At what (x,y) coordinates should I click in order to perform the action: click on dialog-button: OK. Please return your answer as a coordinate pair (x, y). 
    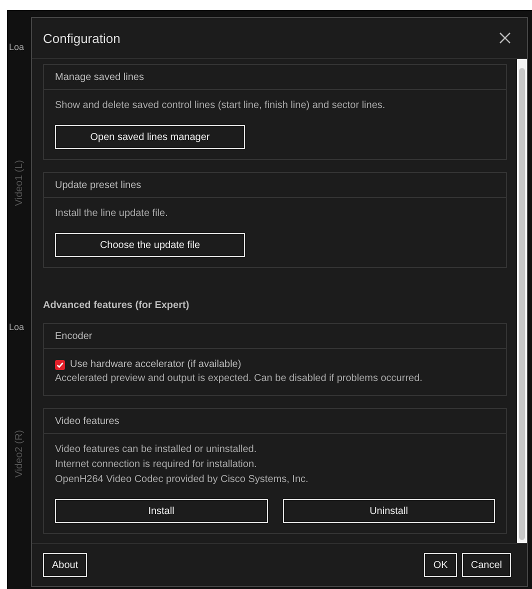
    Looking at the image, I should click on (440, 565).